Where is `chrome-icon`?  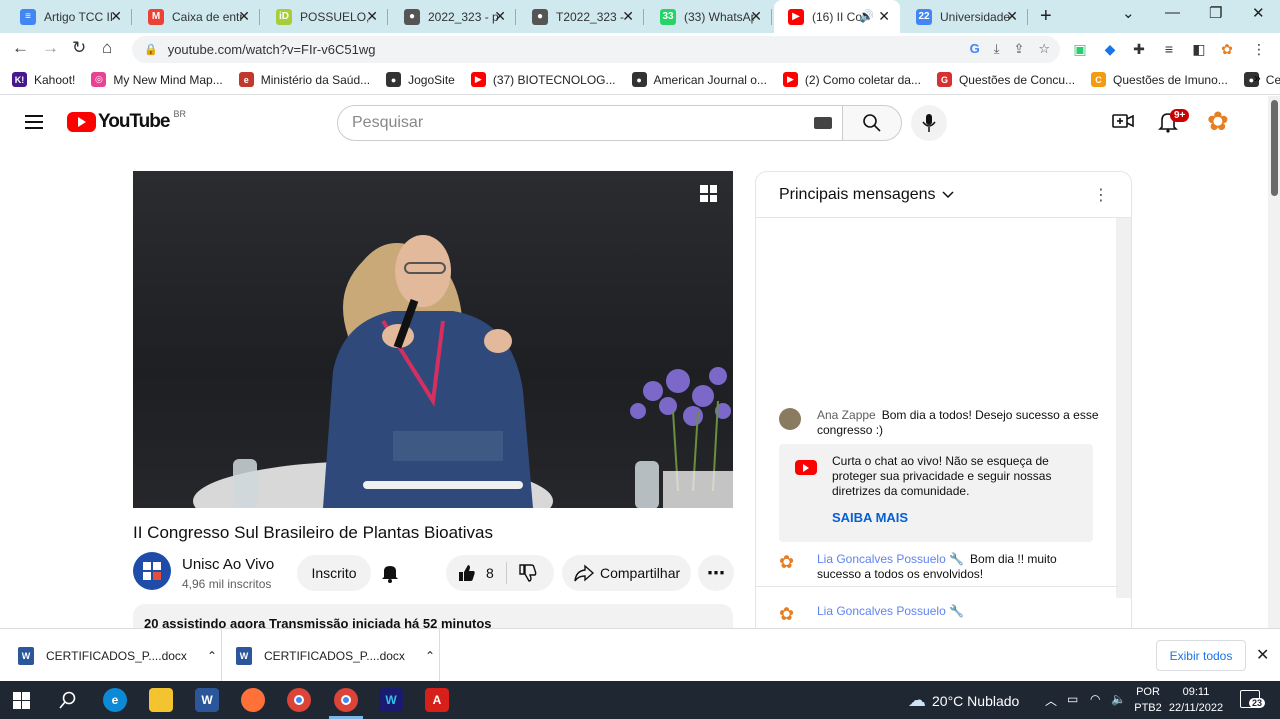 chrome-icon is located at coordinates (299, 700).